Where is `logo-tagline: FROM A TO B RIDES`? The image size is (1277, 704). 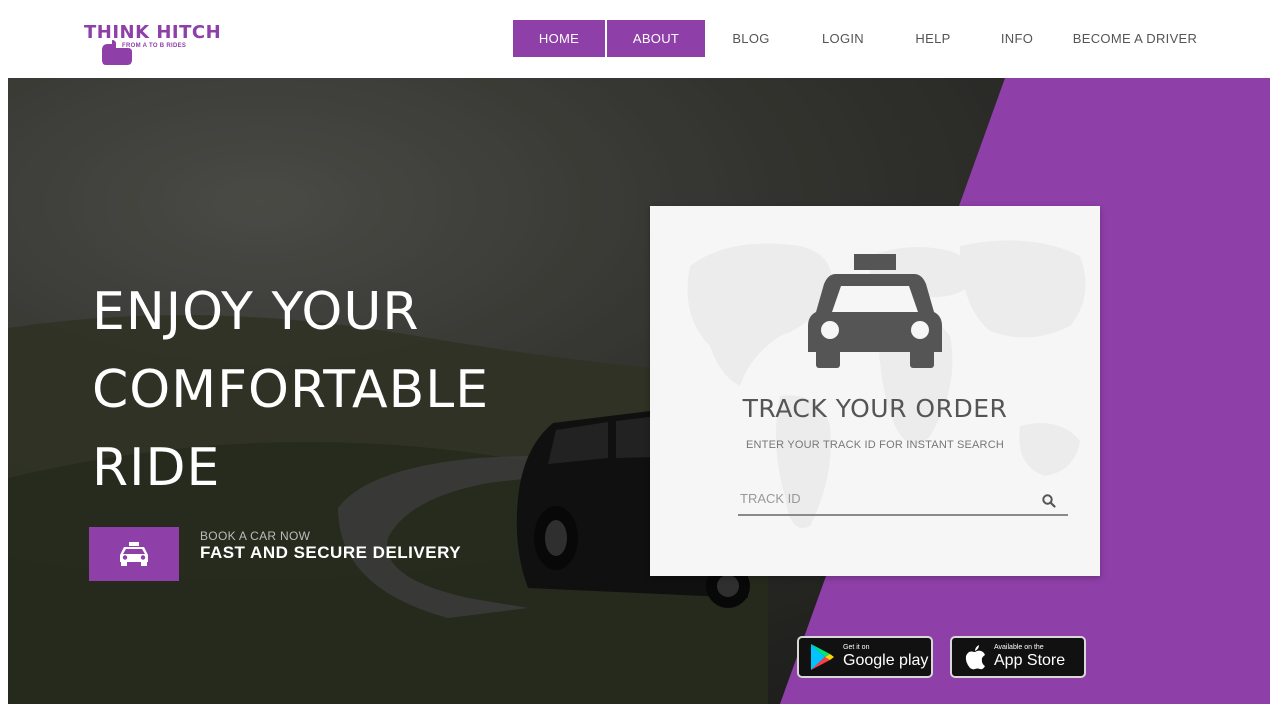 logo-tagline: FROM A TO B RIDES is located at coordinates (154, 46).